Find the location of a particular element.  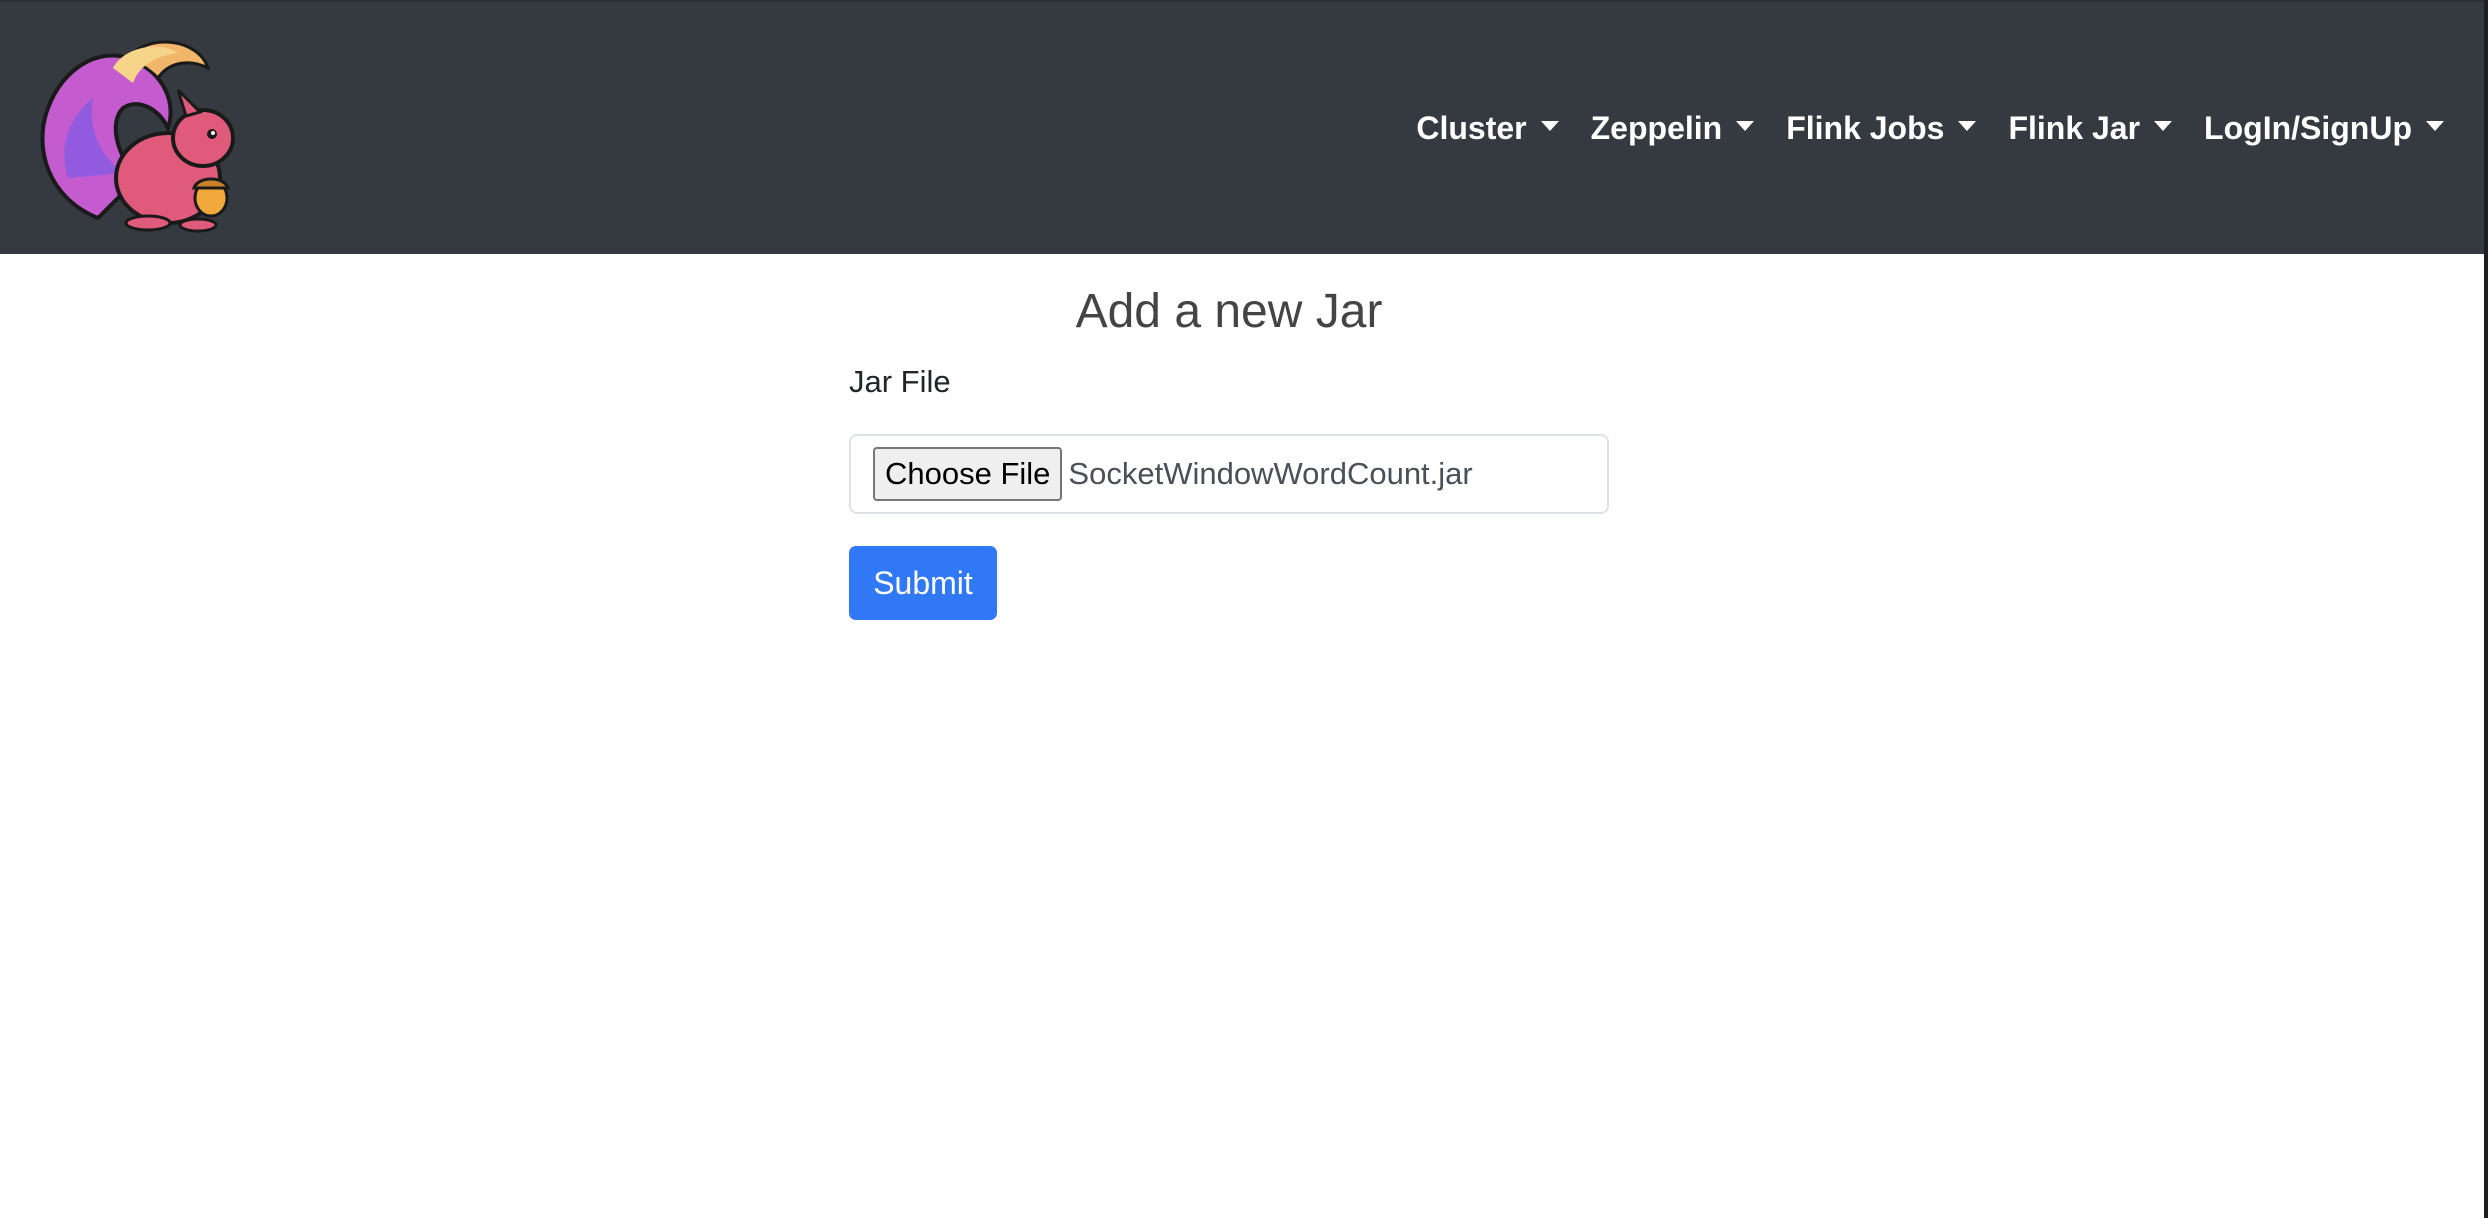

page-title: Add a new Jar is located at coordinates (1229, 311).